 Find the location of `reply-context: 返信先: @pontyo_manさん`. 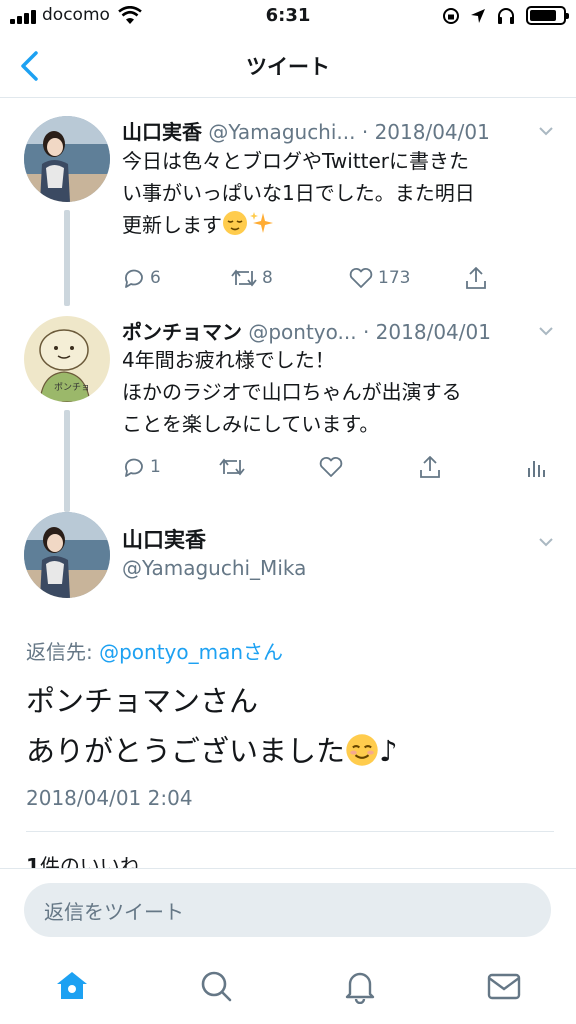

reply-context: 返信先: @pontyo_manさん is located at coordinates (154, 650).